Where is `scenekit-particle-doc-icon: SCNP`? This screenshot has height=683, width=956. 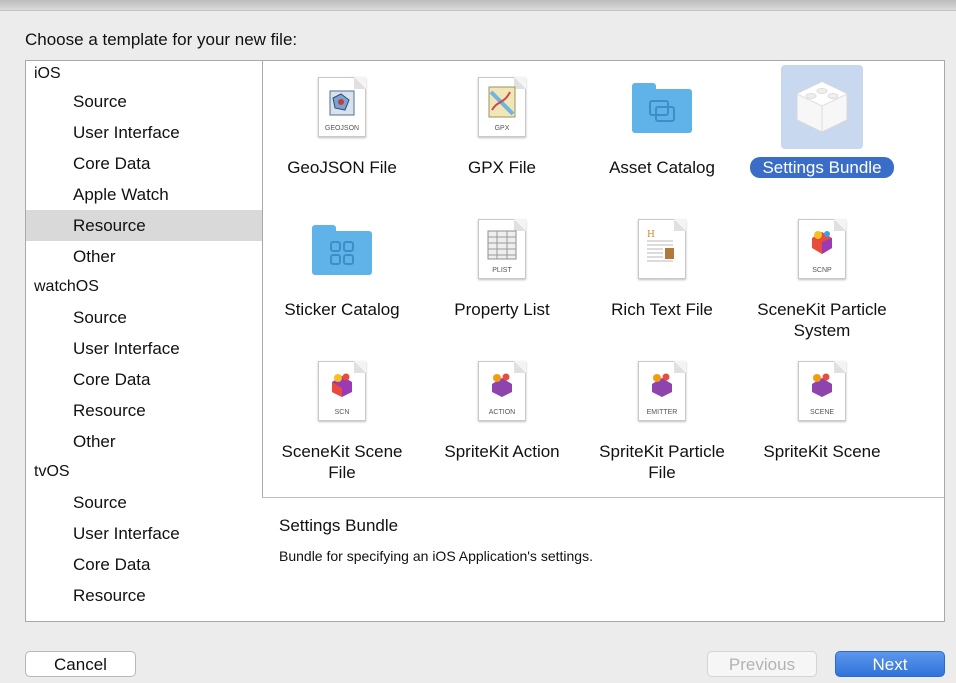 scenekit-particle-doc-icon: SCNP is located at coordinates (822, 249).